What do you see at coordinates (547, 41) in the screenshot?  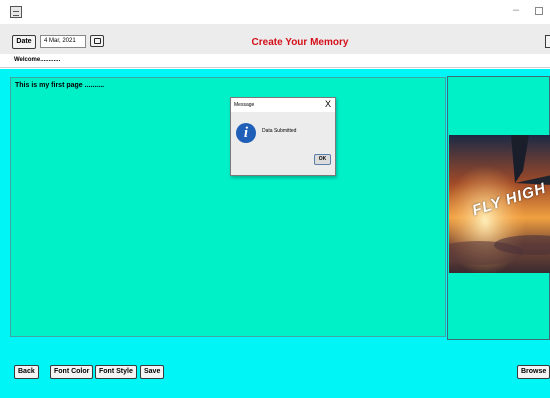 I see `partial-button` at bounding box center [547, 41].